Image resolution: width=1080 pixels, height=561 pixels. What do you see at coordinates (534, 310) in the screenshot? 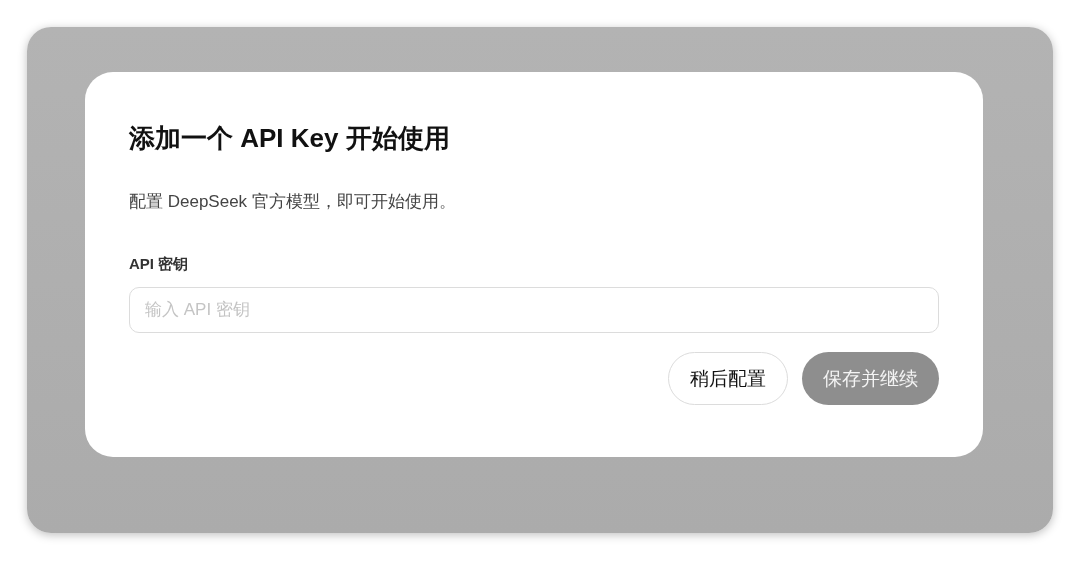
I see `api-key-field: 输入 API 密钥` at bounding box center [534, 310].